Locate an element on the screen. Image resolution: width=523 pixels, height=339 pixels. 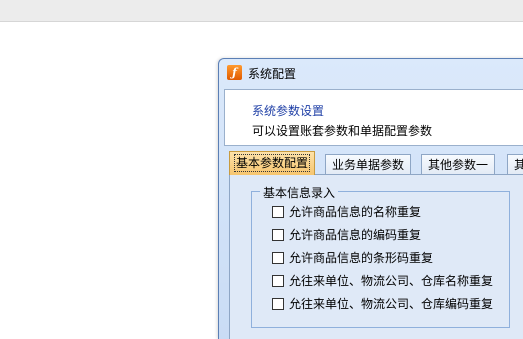
option-allow-dup-name: 允许商品信息的名称重复 is located at coordinates (346, 212).